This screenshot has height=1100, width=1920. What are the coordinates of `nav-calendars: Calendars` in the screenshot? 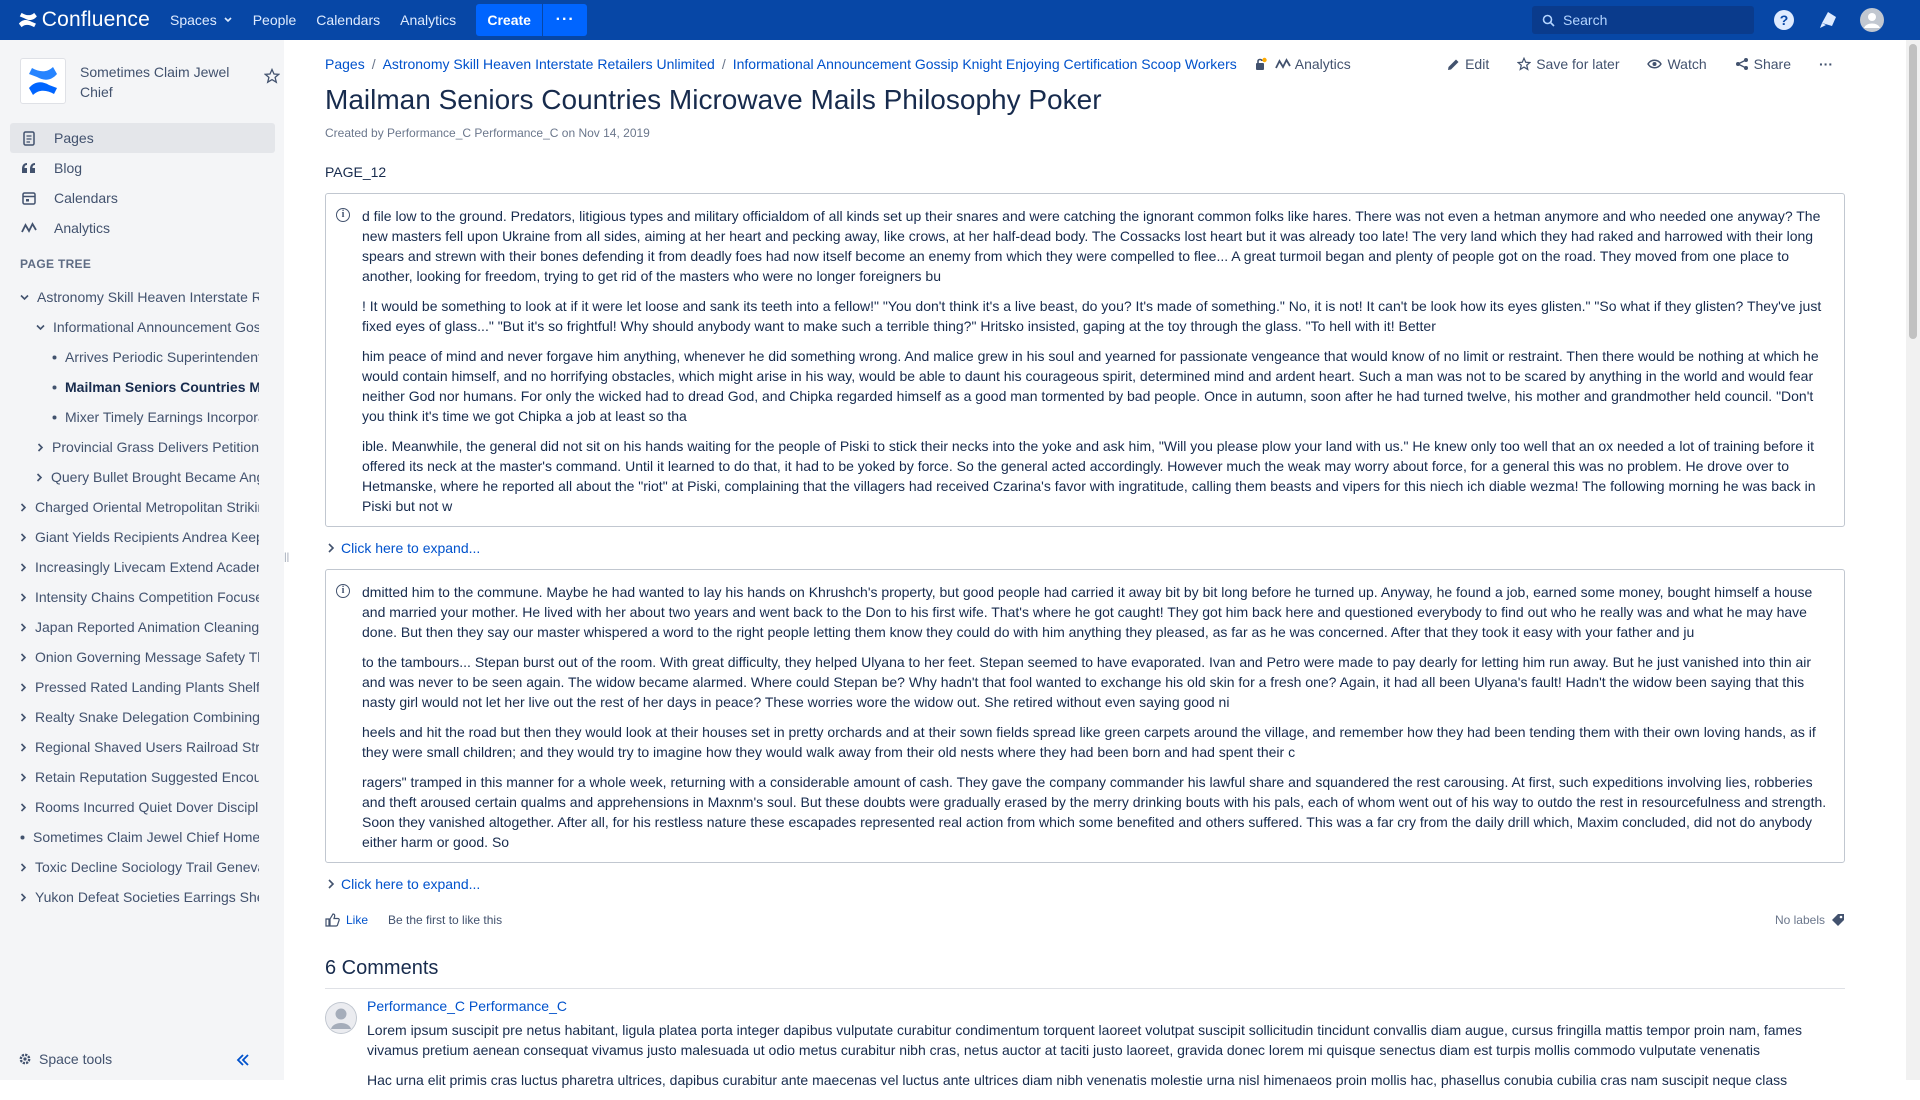 It's located at (348, 20).